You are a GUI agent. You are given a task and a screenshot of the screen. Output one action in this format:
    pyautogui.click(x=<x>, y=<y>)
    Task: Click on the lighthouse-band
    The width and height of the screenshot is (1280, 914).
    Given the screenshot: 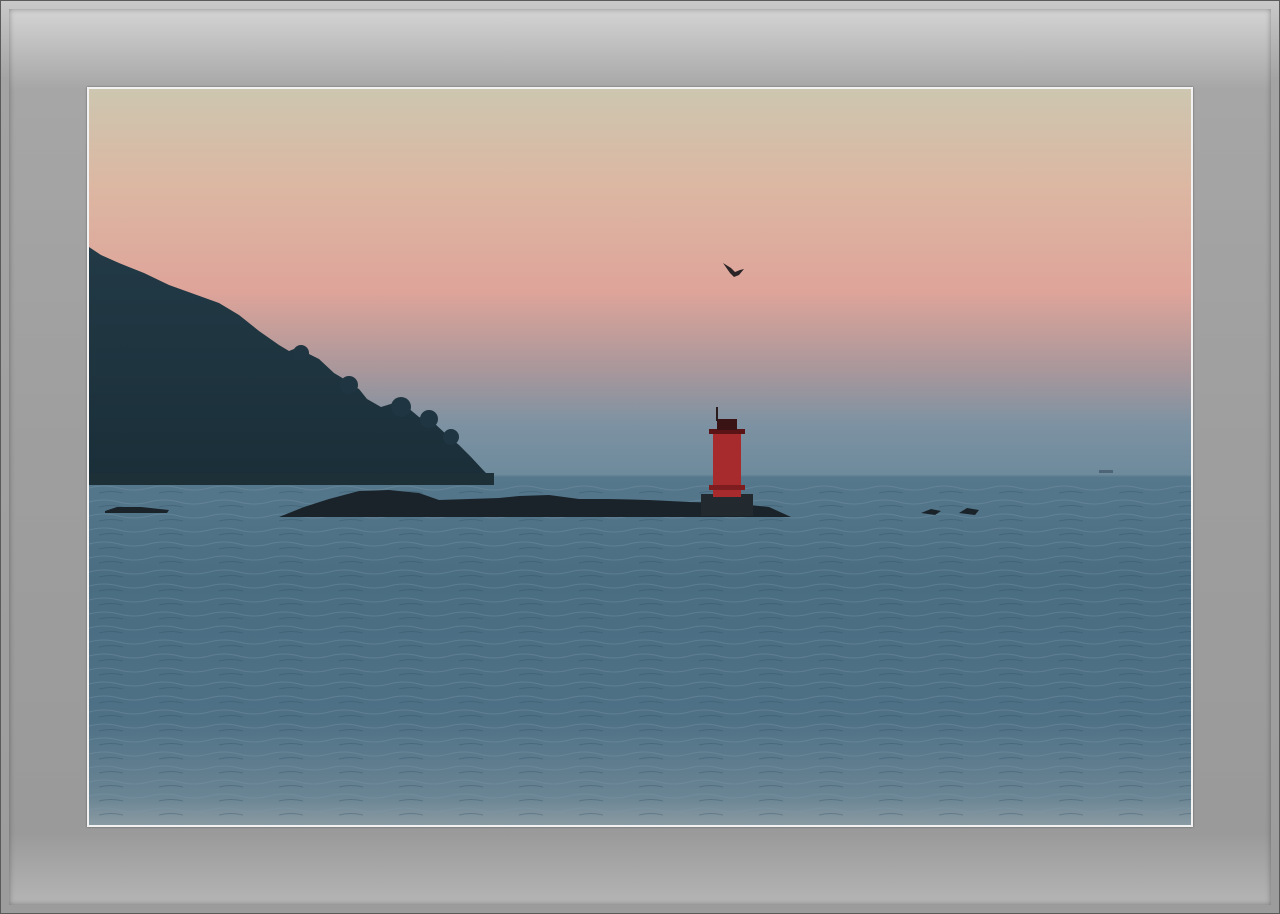 What is the action you would take?
    pyautogui.click(x=727, y=487)
    